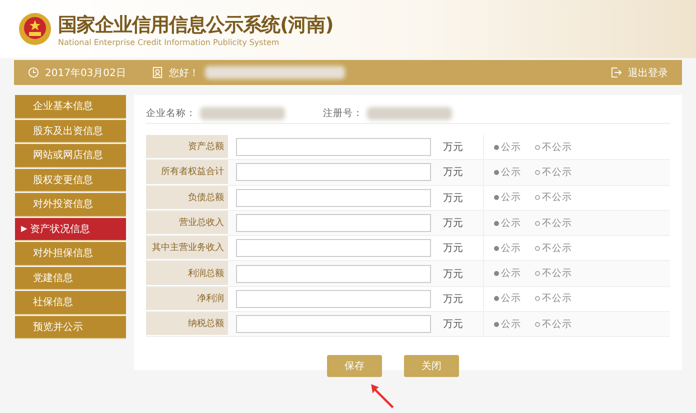  Describe the element at coordinates (187, 172) in the screenshot. I see `field-label: 所有者权益合计` at that location.